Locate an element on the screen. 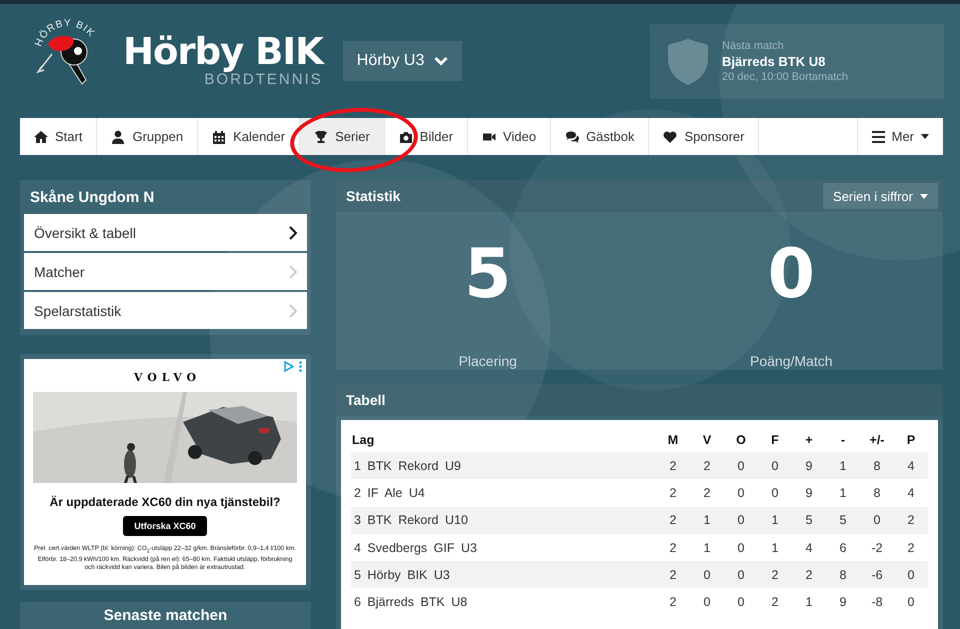 The width and height of the screenshot is (960, 629). nav-tab: Gruppen is located at coordinates (147, 136).